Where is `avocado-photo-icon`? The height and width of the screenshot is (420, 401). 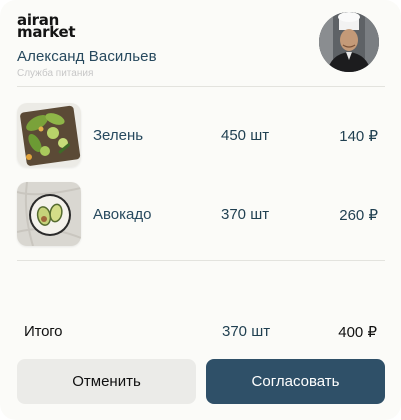
avocado-photo-icon is located at coordinates (49, 214).